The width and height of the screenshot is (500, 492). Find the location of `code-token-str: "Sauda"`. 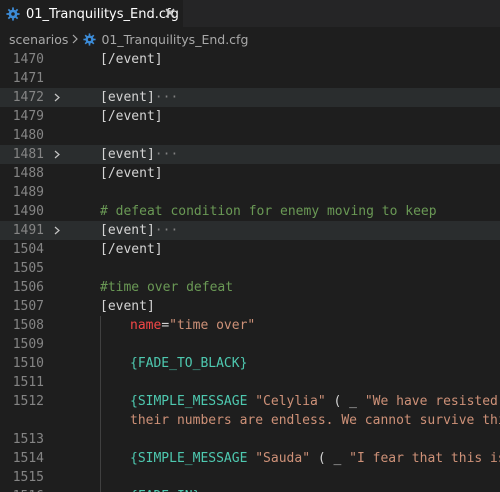

code-token-str: "Sauda" is located at coordinates (283, 458).